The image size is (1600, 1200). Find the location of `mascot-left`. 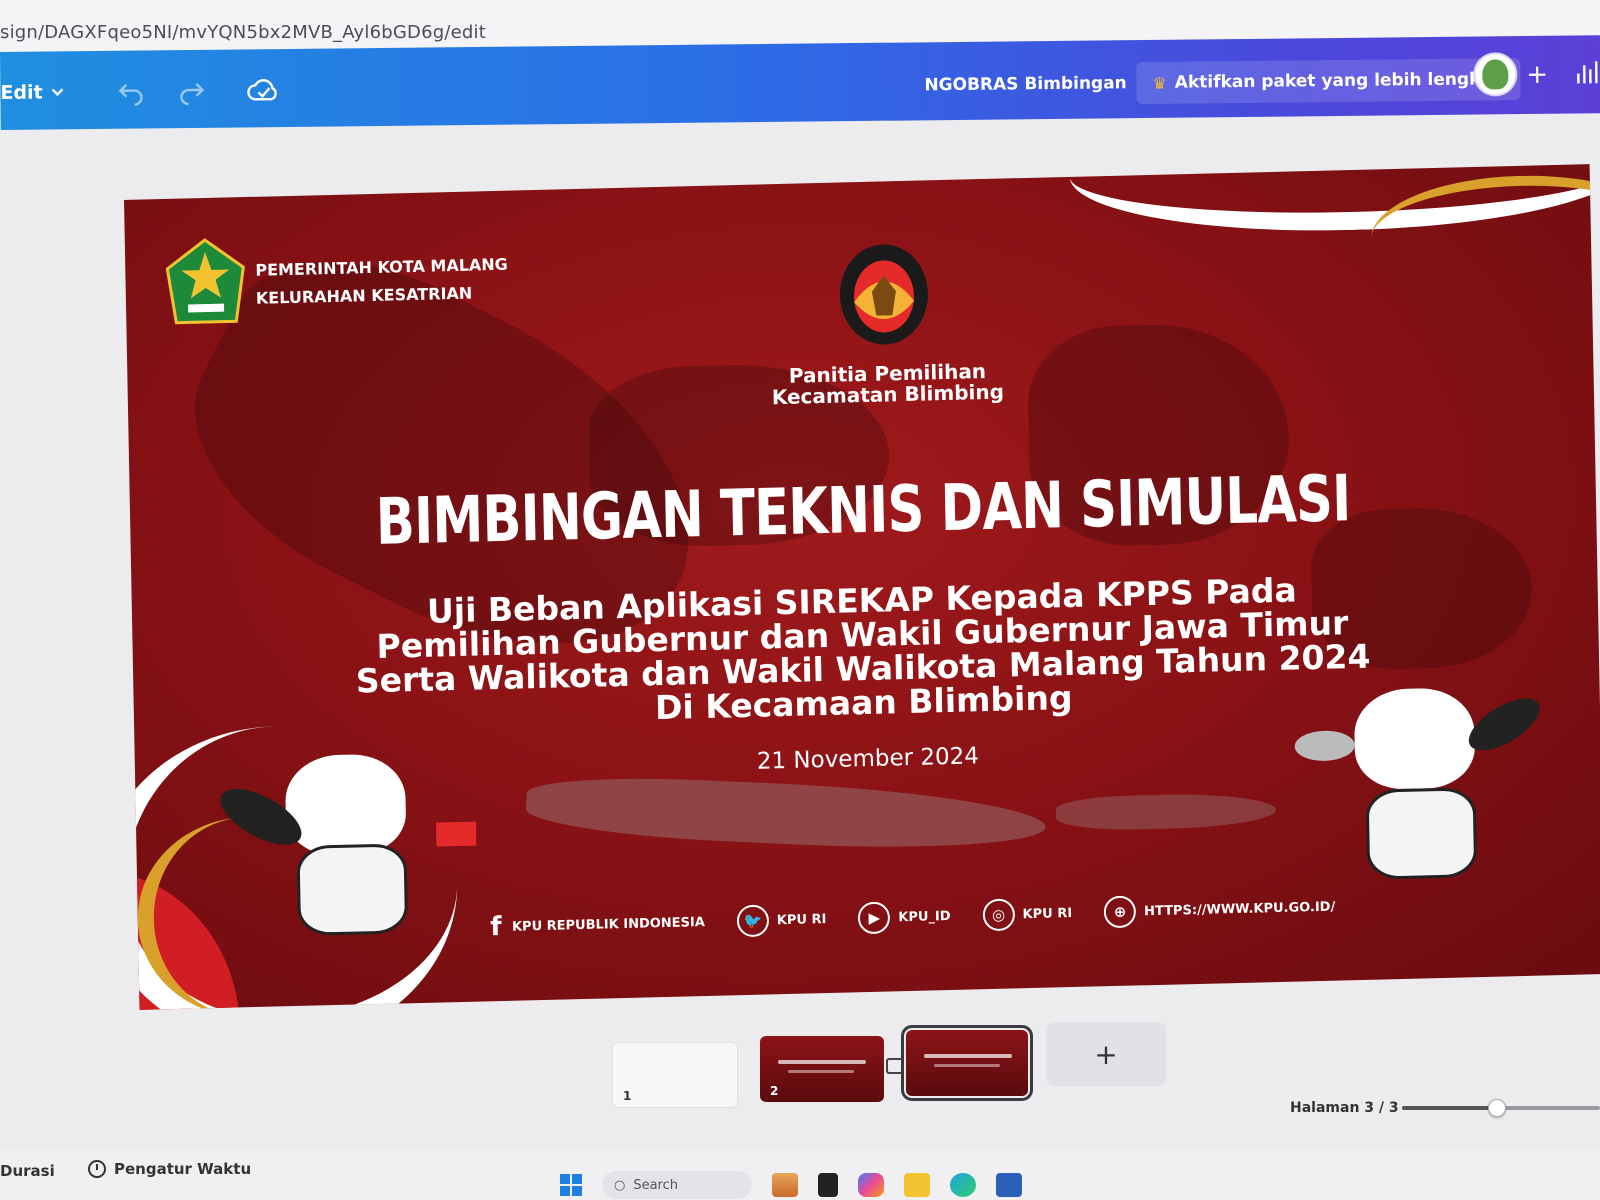

mascot-left is located at coordinates (345, 865).